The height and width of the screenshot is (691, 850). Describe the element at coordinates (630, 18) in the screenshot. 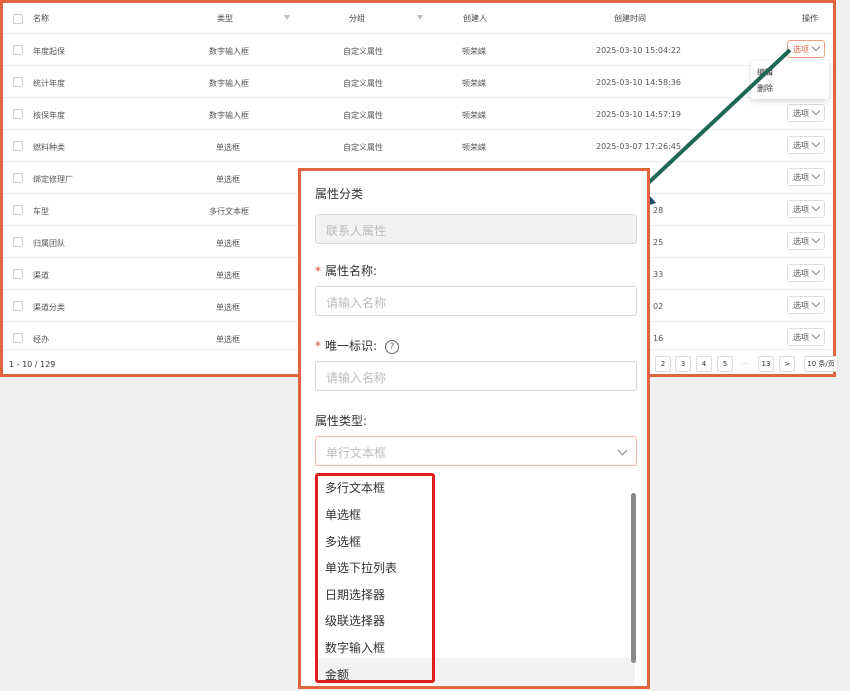

I see `header-created: 创建时间` at that location.